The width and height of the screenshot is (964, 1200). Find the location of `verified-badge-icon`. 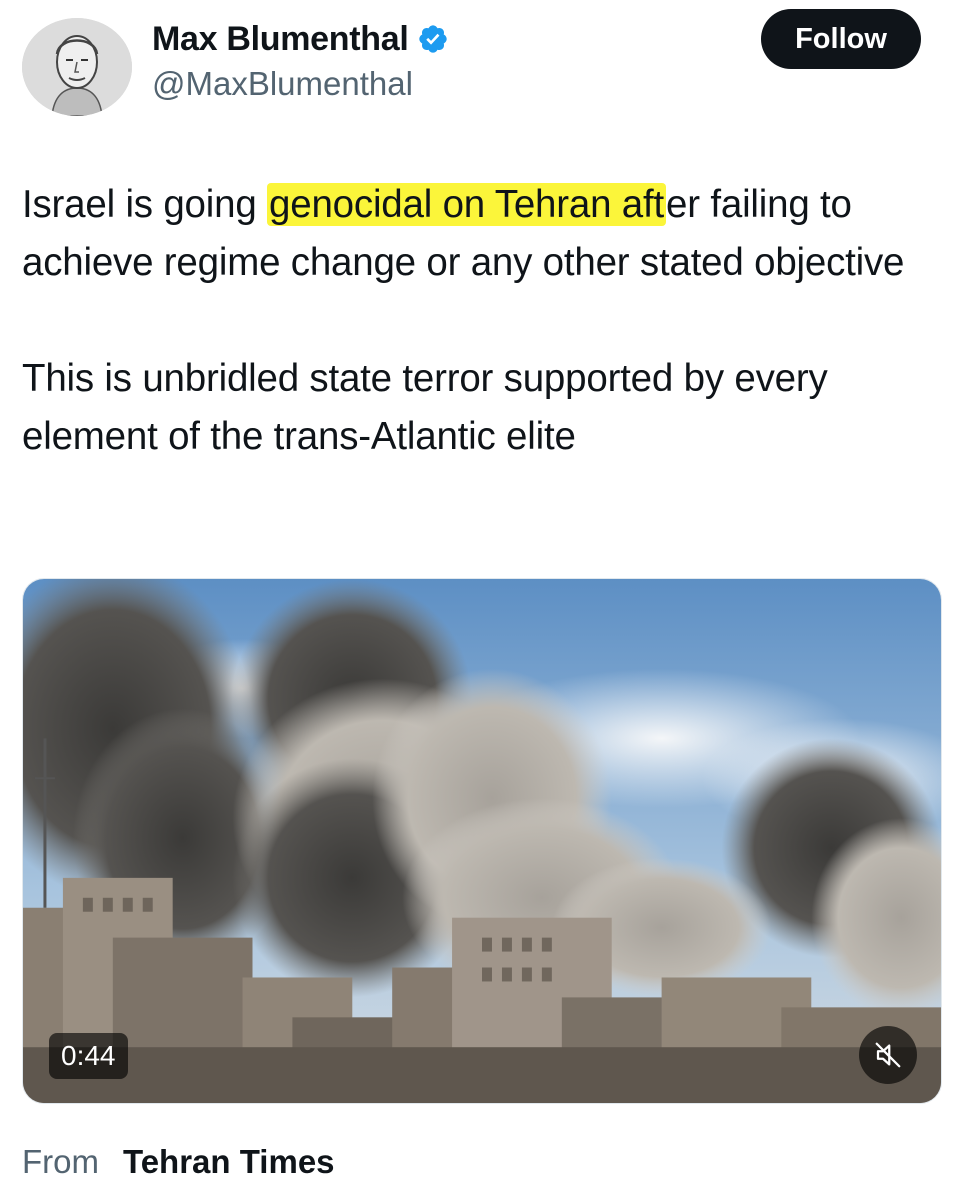

verified-badge-icon is located at coordinates (432, 39).